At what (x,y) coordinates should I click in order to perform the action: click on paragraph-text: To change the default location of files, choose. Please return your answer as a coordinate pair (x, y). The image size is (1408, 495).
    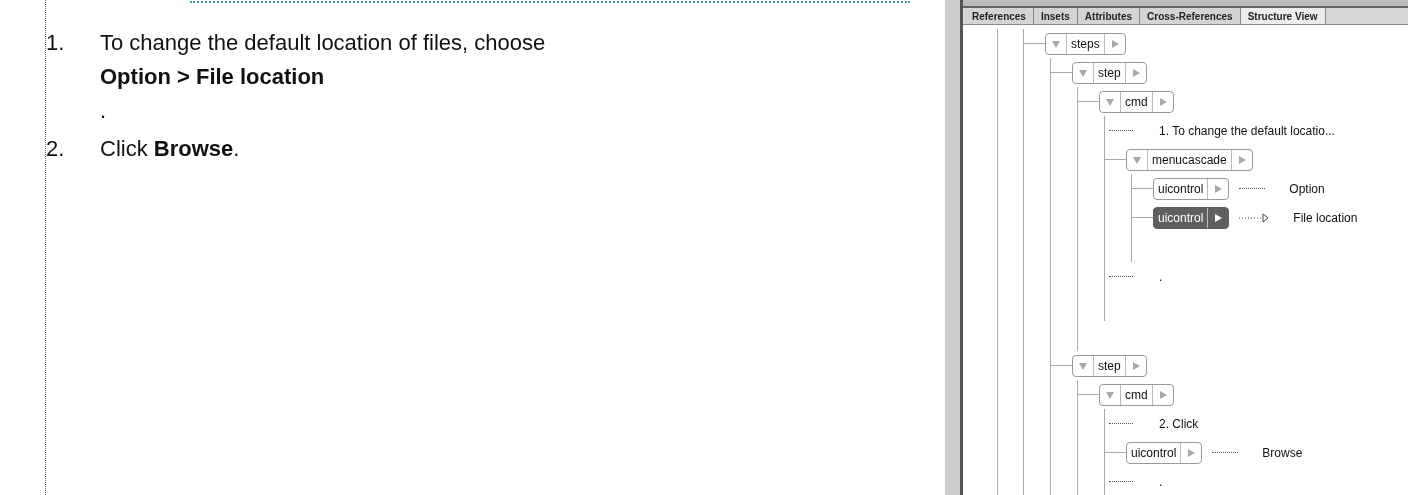
    Looking at the image, I should click on (323, 43).